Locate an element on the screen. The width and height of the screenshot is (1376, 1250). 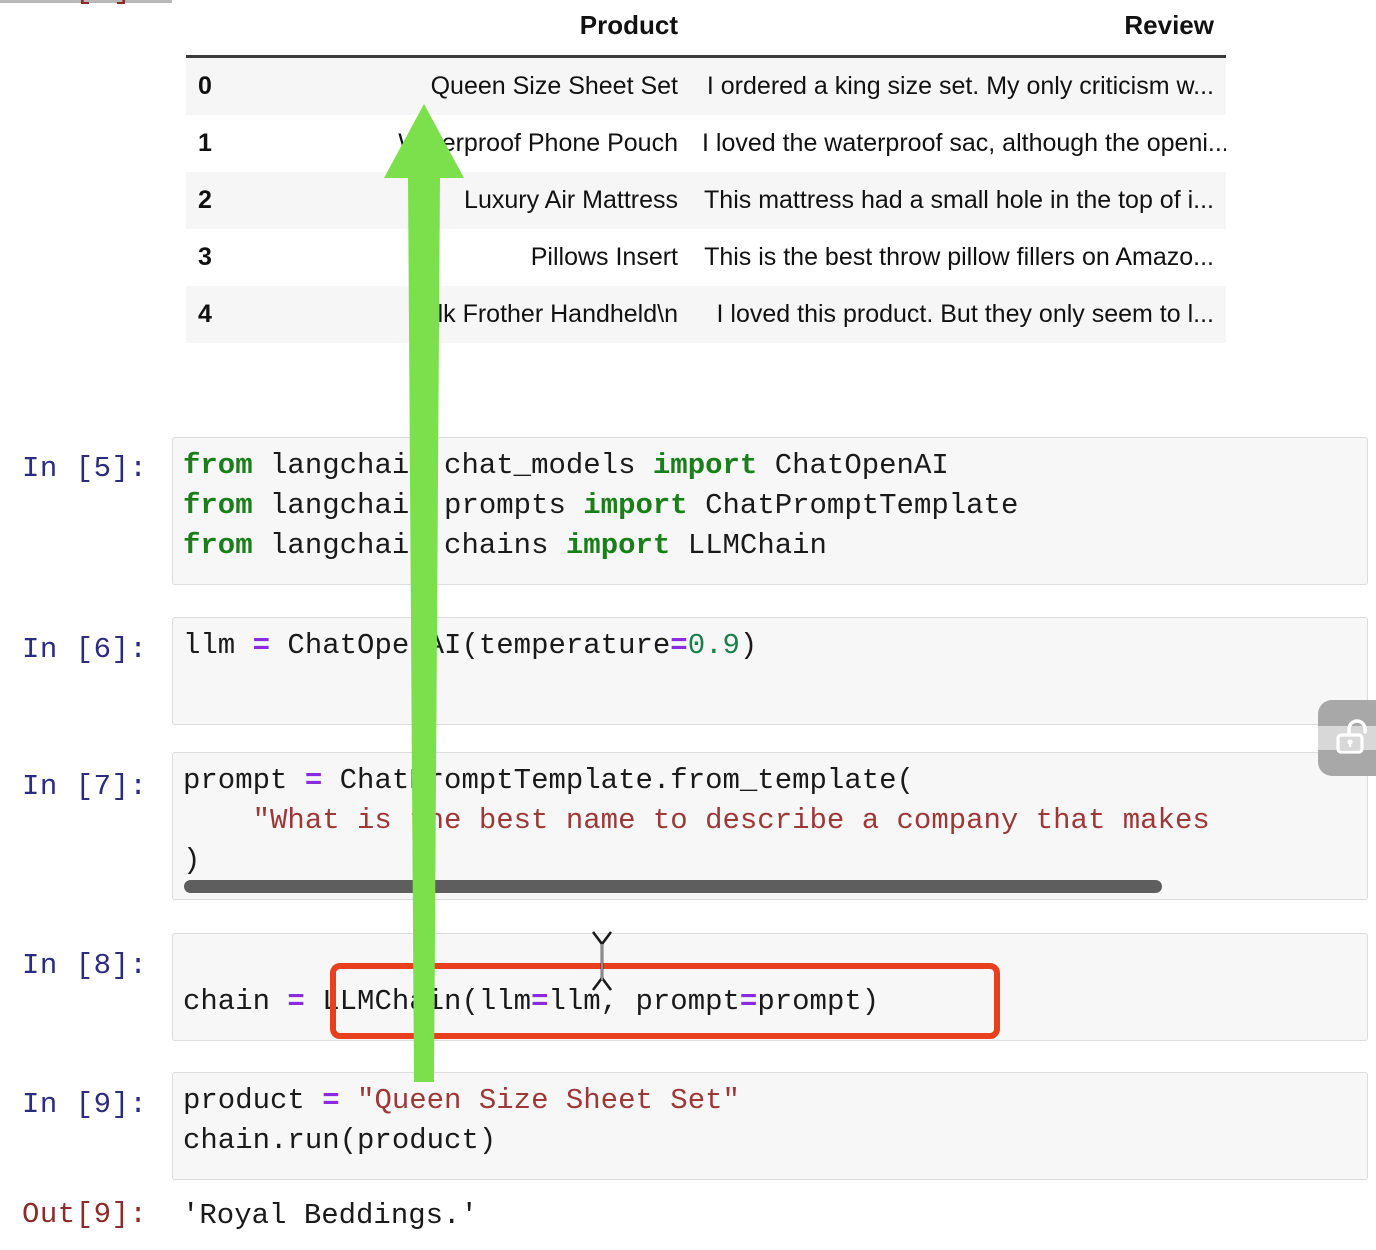
code-cell-in-6-source: llm = ChatOpenAI(temperature=0.9) is located at coordinates (770, 642).